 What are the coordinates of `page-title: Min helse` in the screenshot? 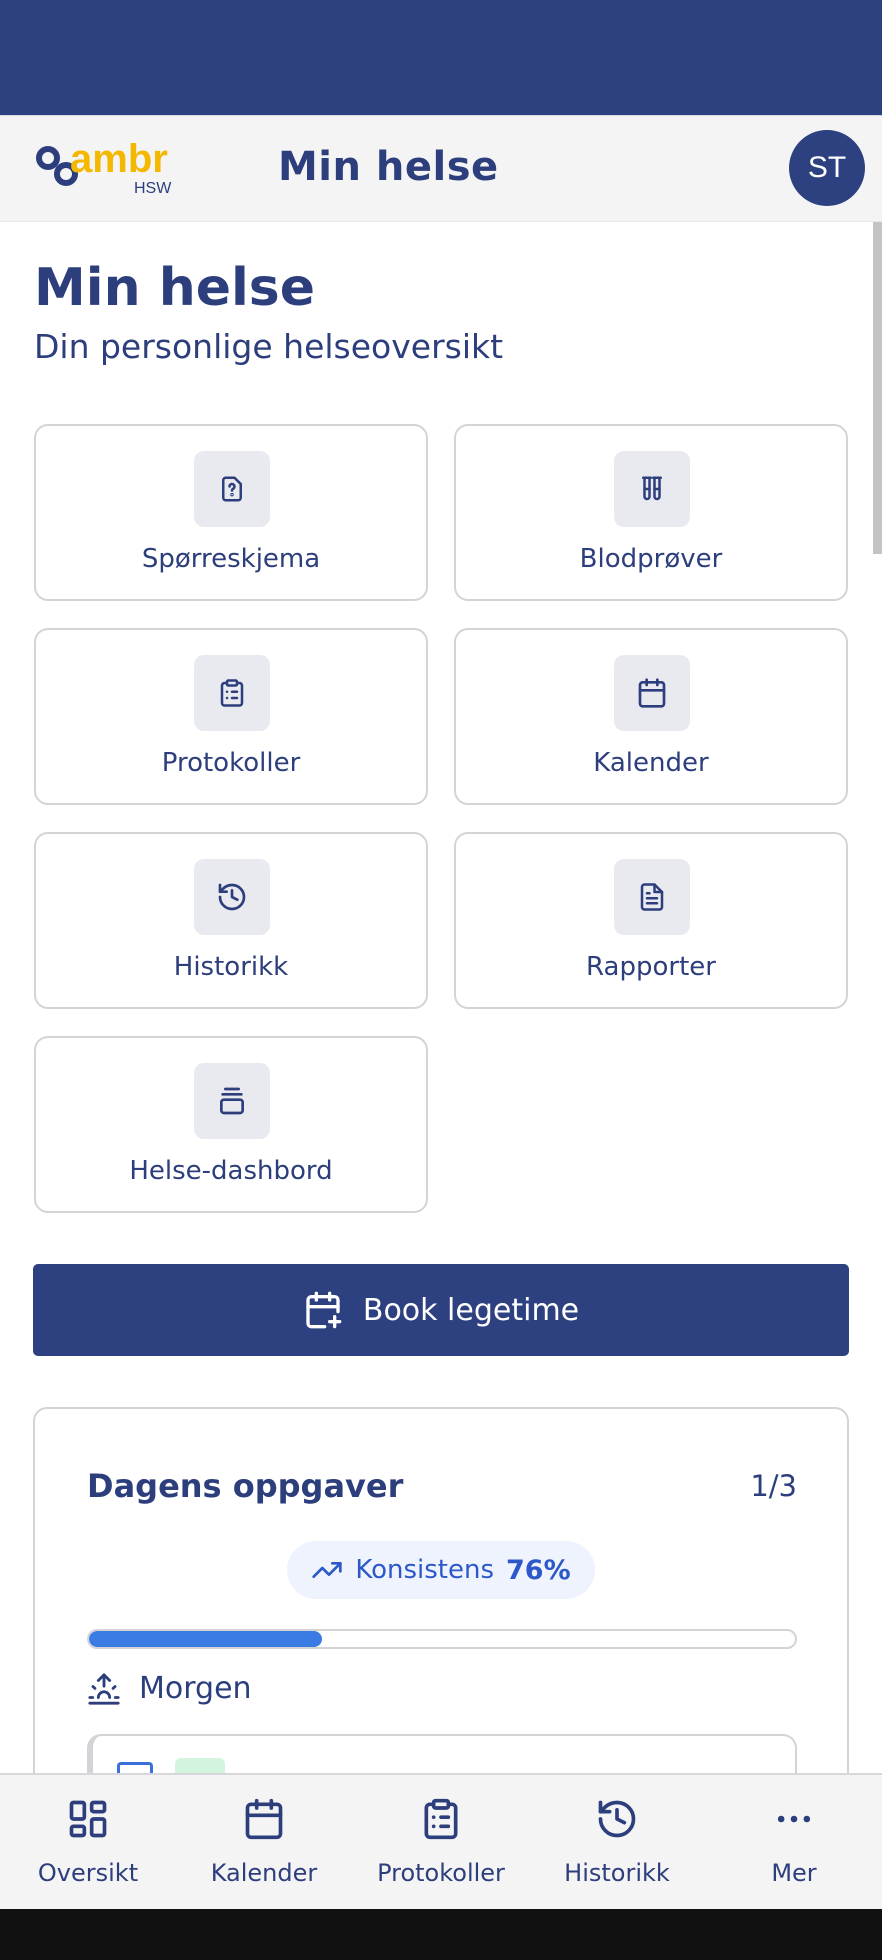 It's located at (175, 288).